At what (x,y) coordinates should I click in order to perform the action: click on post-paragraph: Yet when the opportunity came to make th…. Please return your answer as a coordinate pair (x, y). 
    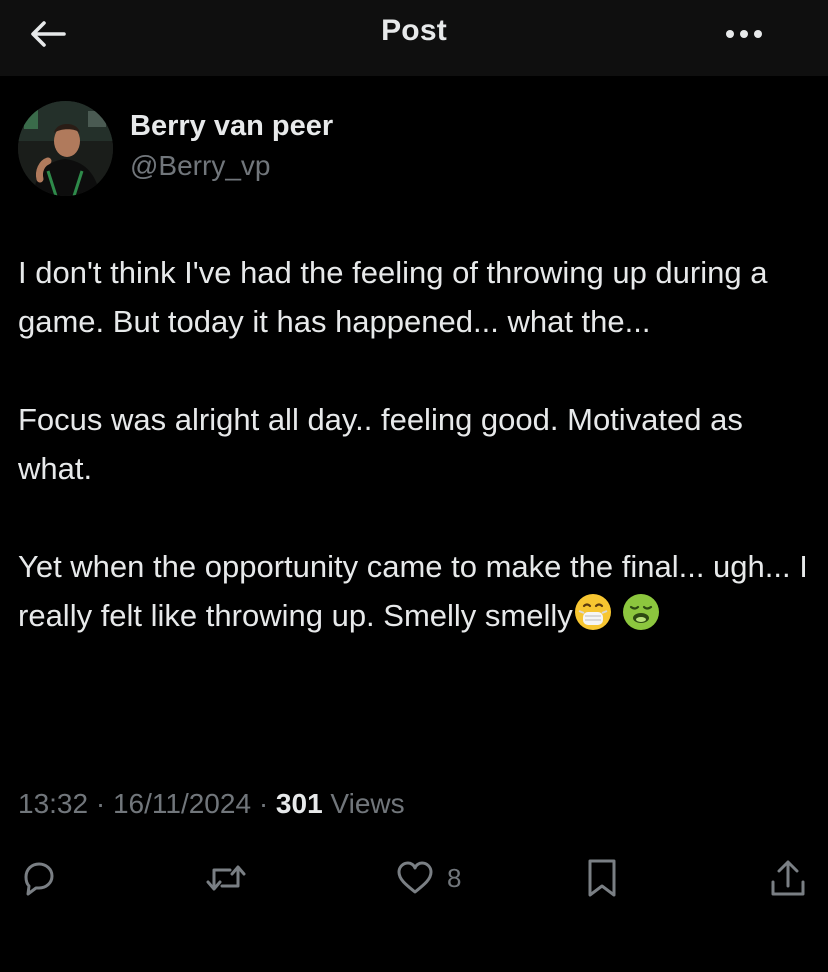
    Looking at the image, I should click on (418, 594).